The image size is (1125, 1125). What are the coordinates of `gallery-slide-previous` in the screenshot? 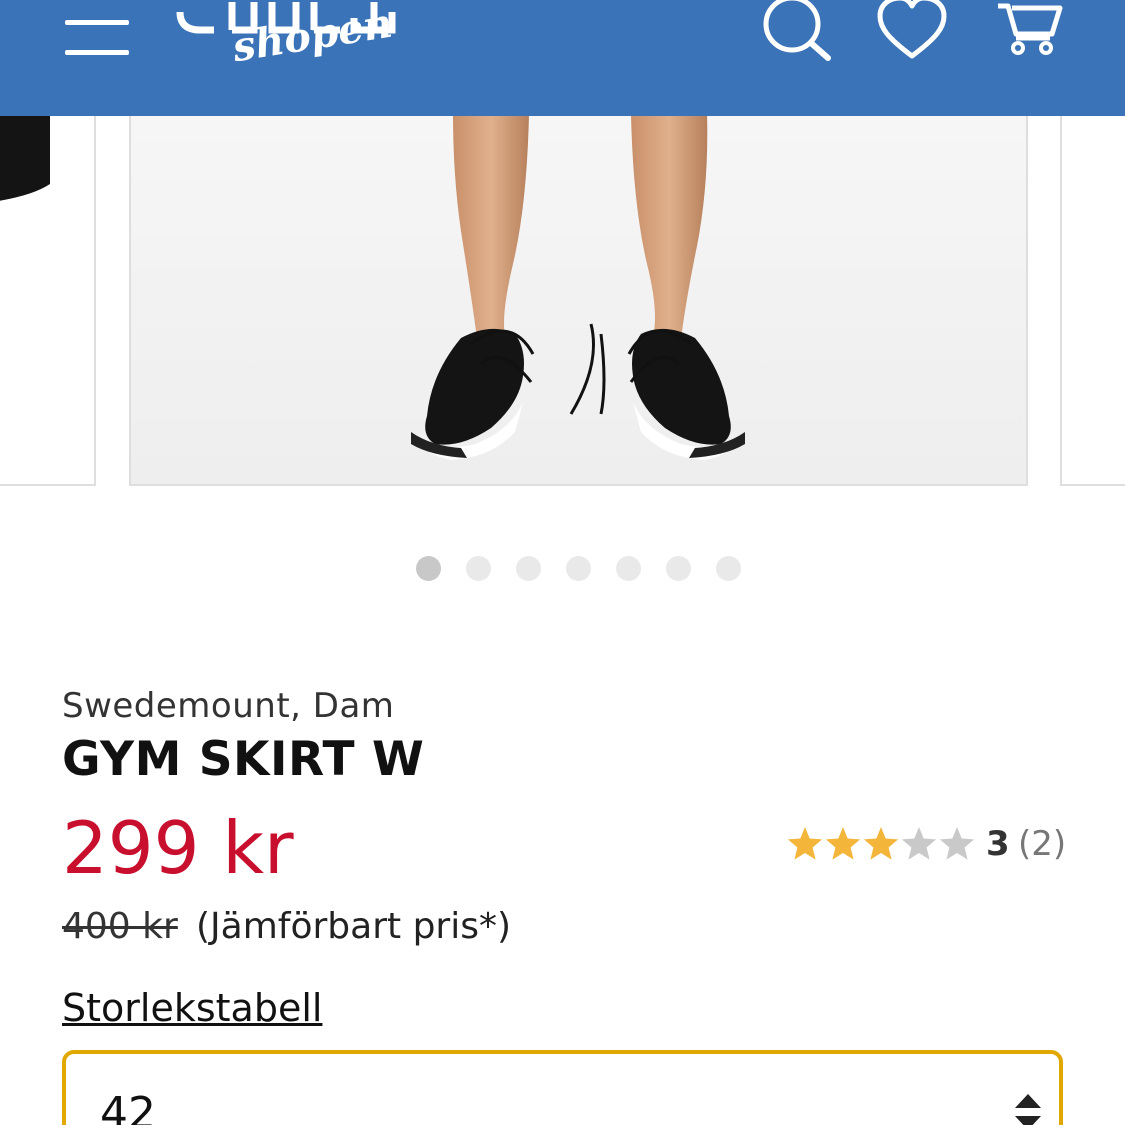 It's located at (48, 301).